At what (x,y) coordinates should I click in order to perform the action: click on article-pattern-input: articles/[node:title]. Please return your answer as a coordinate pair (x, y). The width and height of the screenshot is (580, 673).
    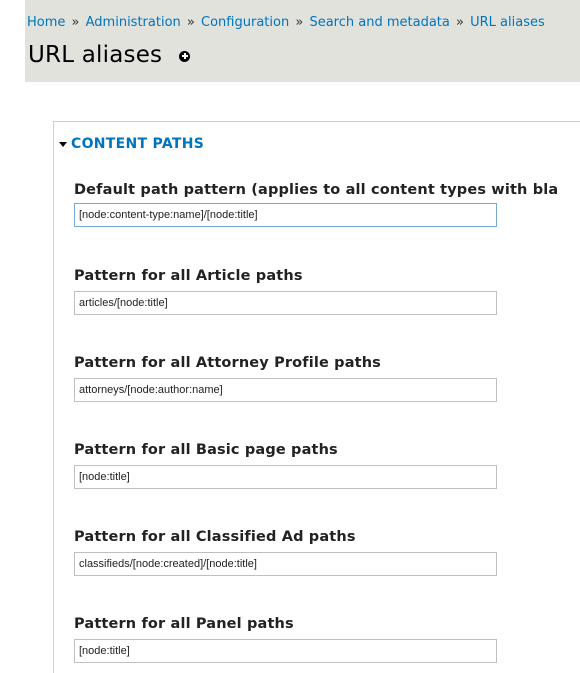
    Looking at the image, I should click on (285, 303).